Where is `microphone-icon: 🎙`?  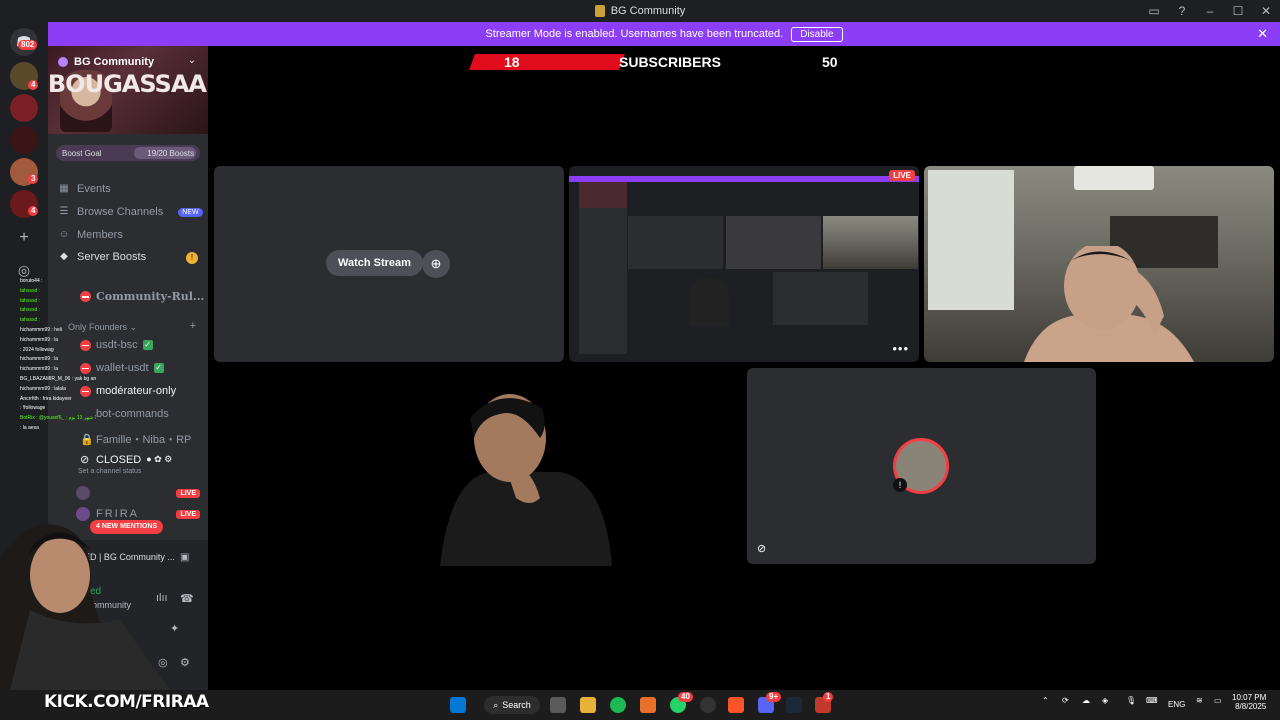
microphone-icon: 🎙 is located at coordinates (1131, 700).